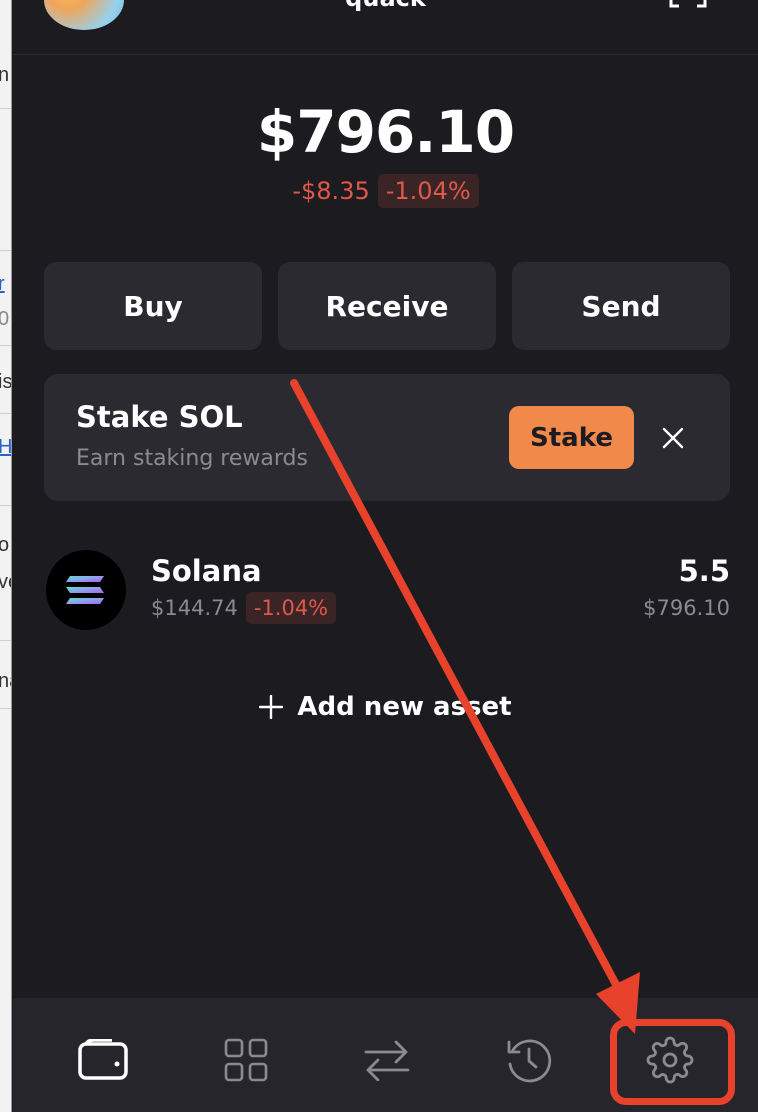  Describe the element at coordinates (291, 608) in the screenshot. I see `asset-change-badge: -1.04%` at that location.